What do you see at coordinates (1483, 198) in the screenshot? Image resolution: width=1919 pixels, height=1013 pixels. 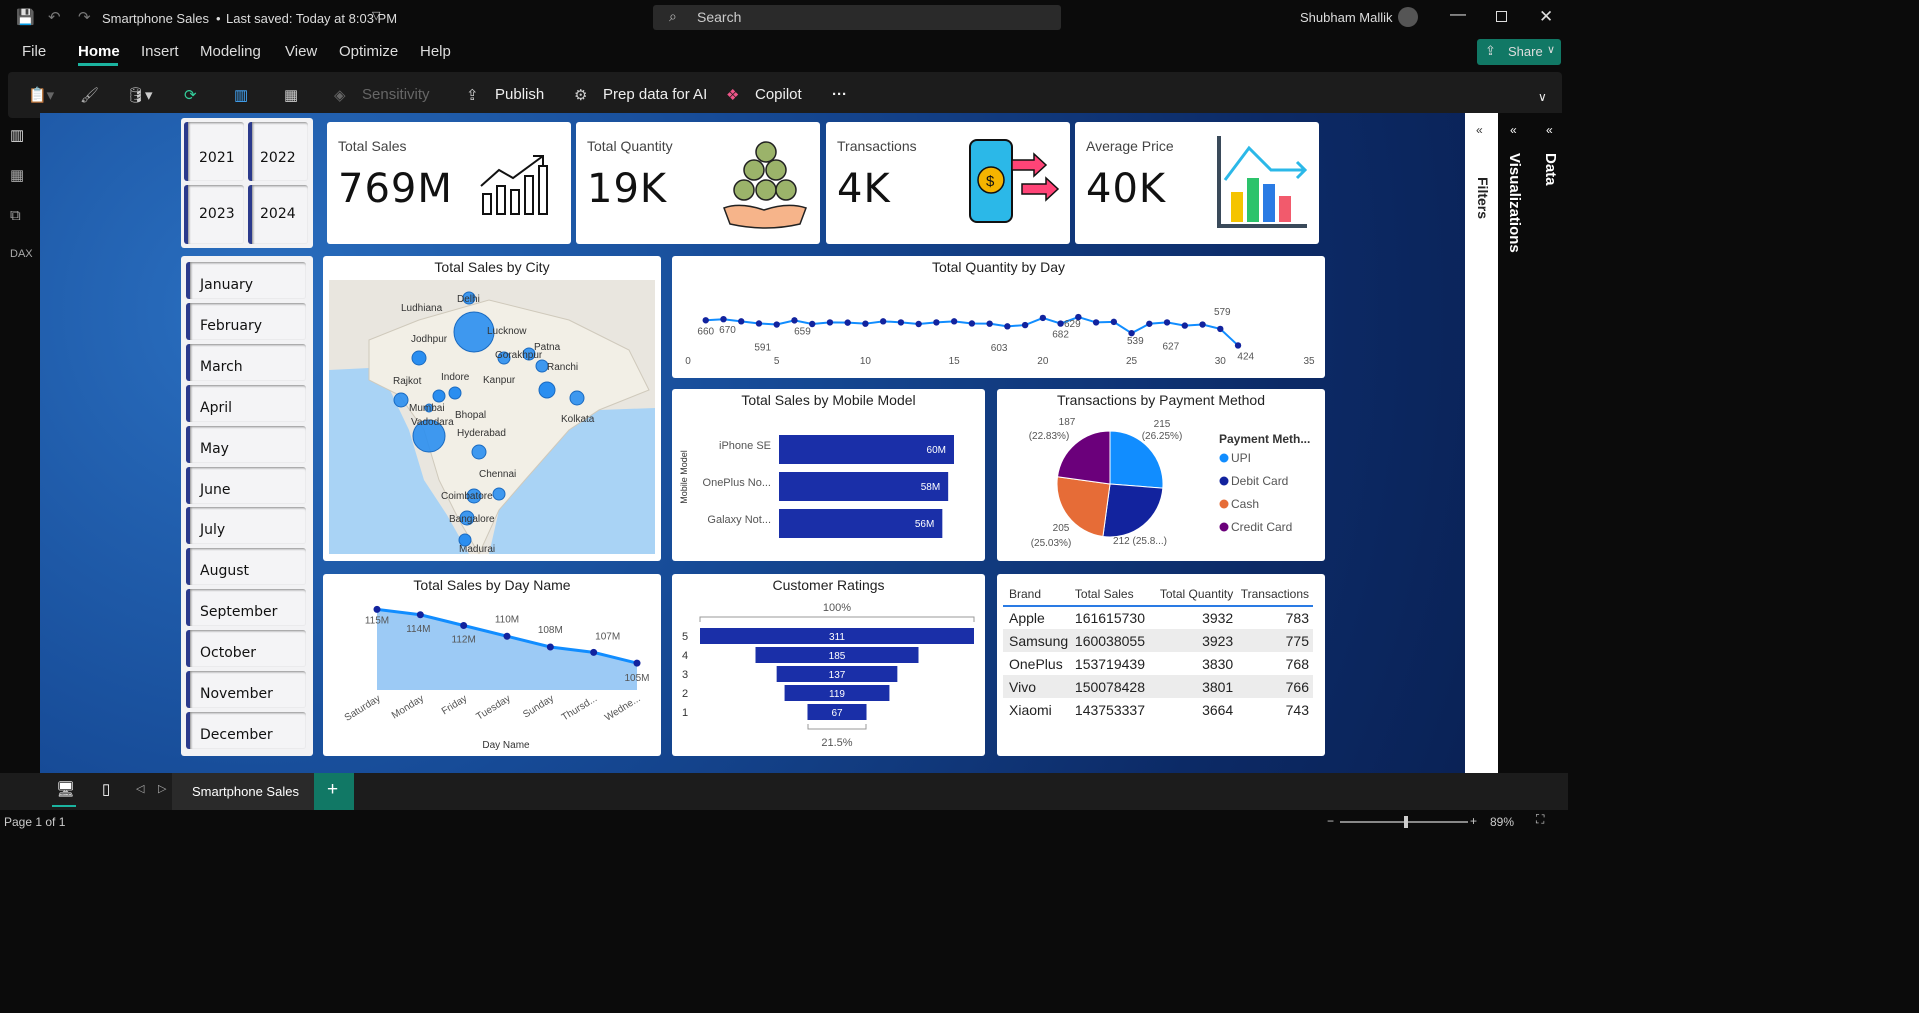 I see `filters-label: Filters` at bounding box center [1483, 198].